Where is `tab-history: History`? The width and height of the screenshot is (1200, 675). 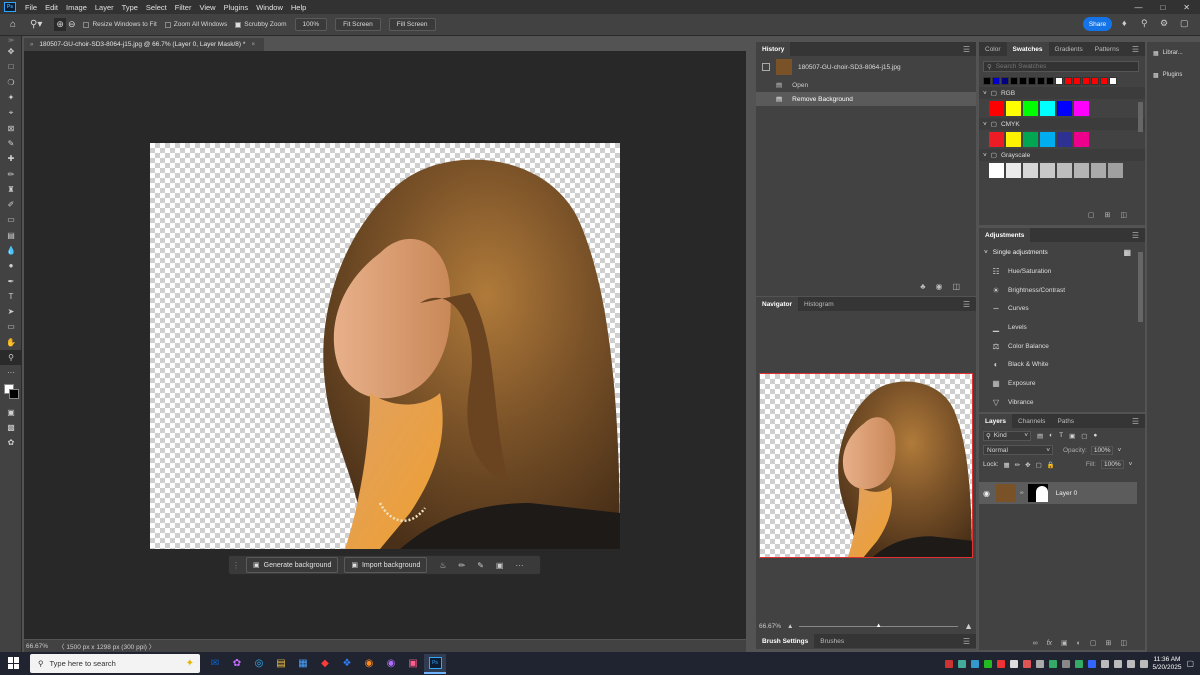 tab-history: History is located at coordinates (773, 49).